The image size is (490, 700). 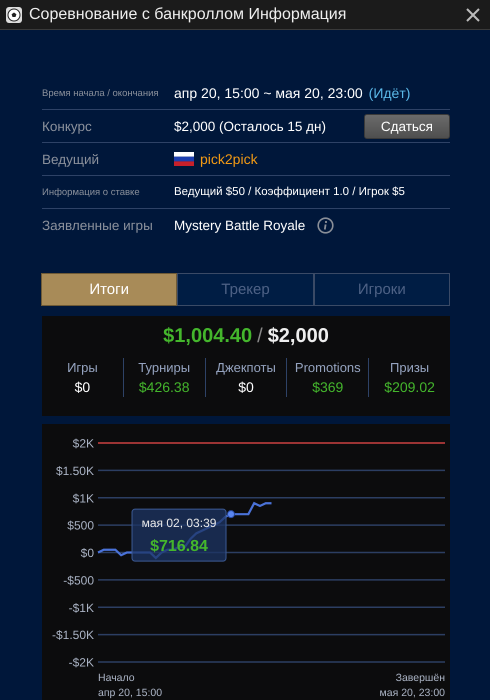 I want to click on start-date: апр 20, 15:00, so click(x=130, y=693).